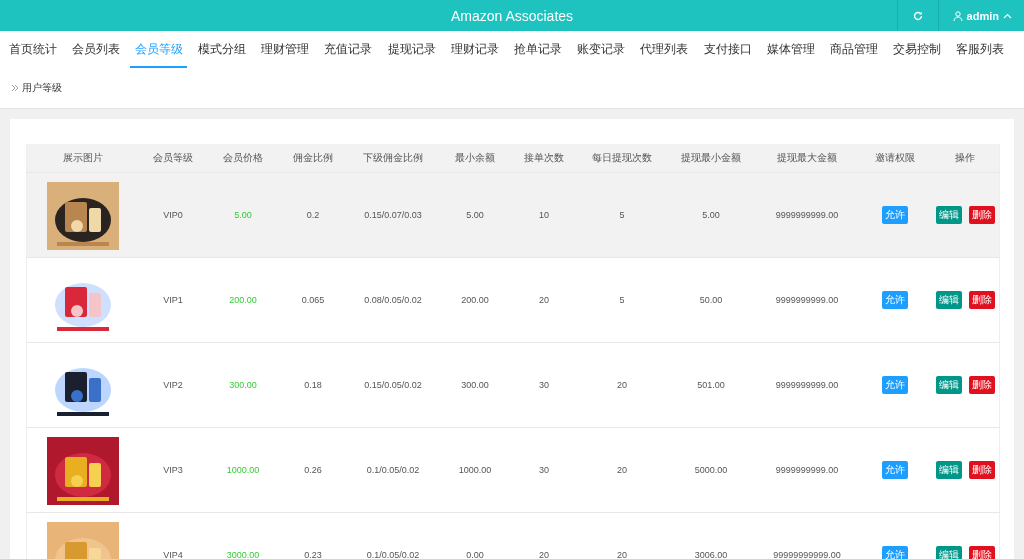  Describe the element at coordinates (412, 49) in the screenshot. I see `nav-tab: 提现记录` at that location.